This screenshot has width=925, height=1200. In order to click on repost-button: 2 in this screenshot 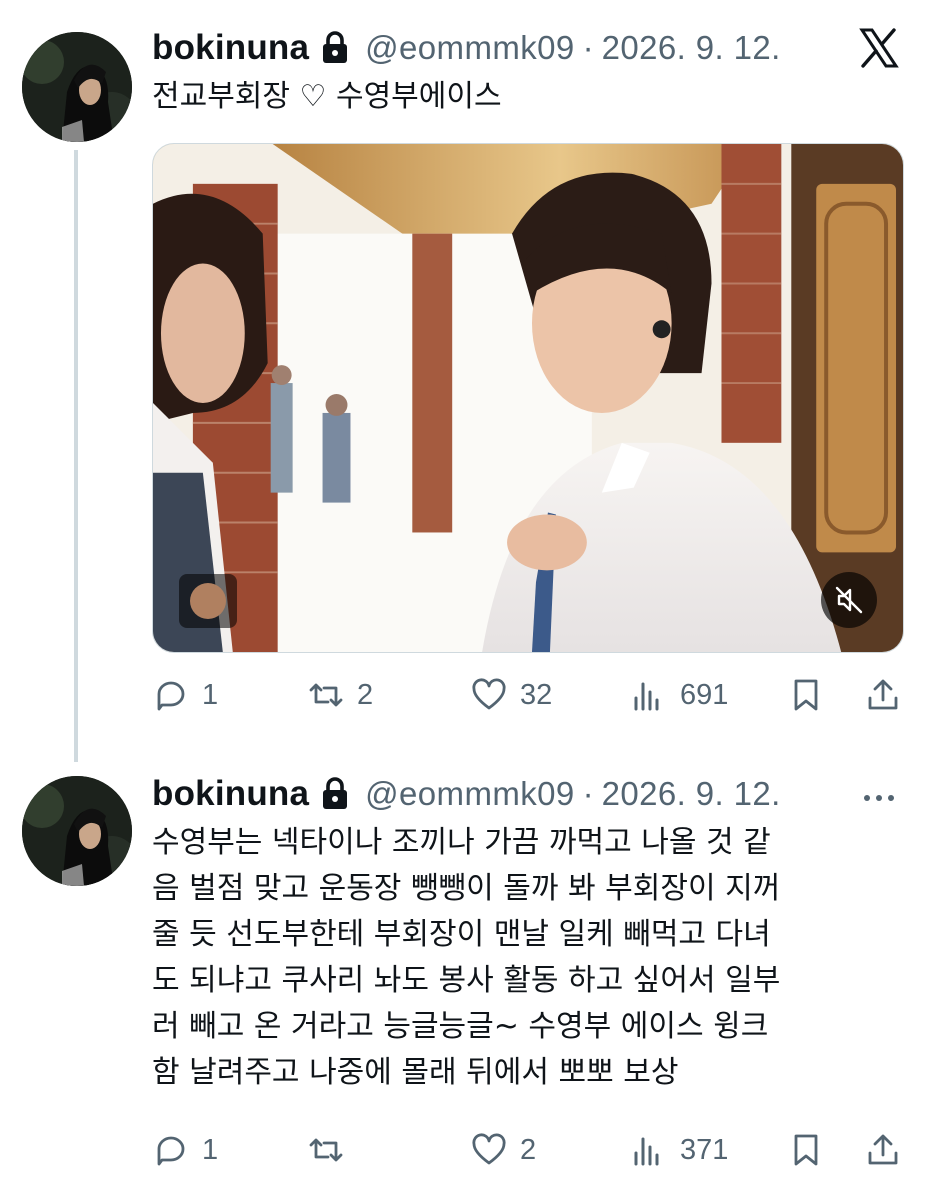, I will do `click(340, 695)`.